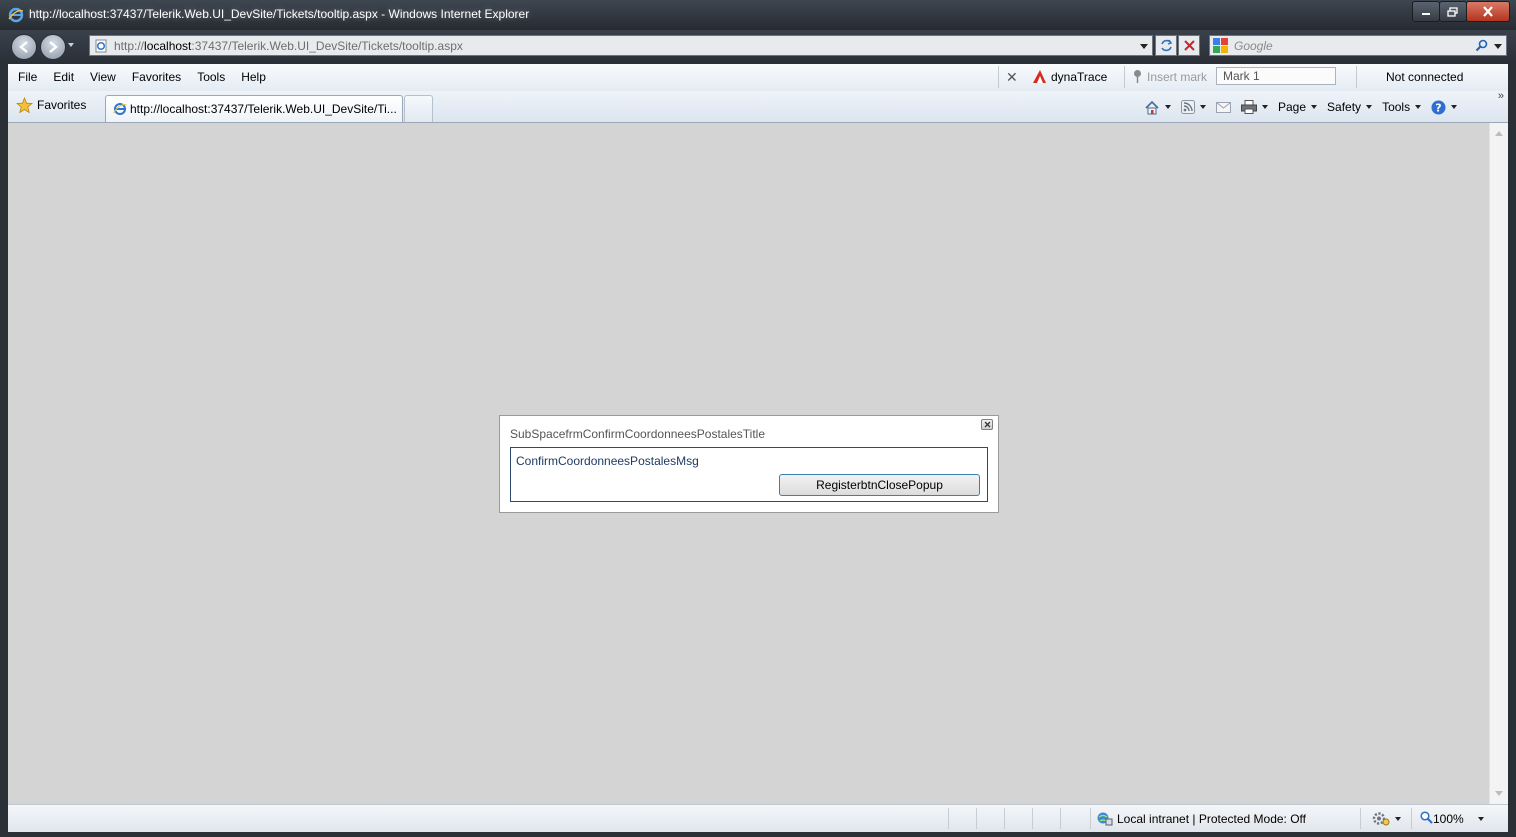 Image resolution: width=1516 pixels, height=837 pixels. What do you see at coordinates (63, 77) in the screenshot?
I see `menu-edit: Edit` at bounding box center [63, 77].